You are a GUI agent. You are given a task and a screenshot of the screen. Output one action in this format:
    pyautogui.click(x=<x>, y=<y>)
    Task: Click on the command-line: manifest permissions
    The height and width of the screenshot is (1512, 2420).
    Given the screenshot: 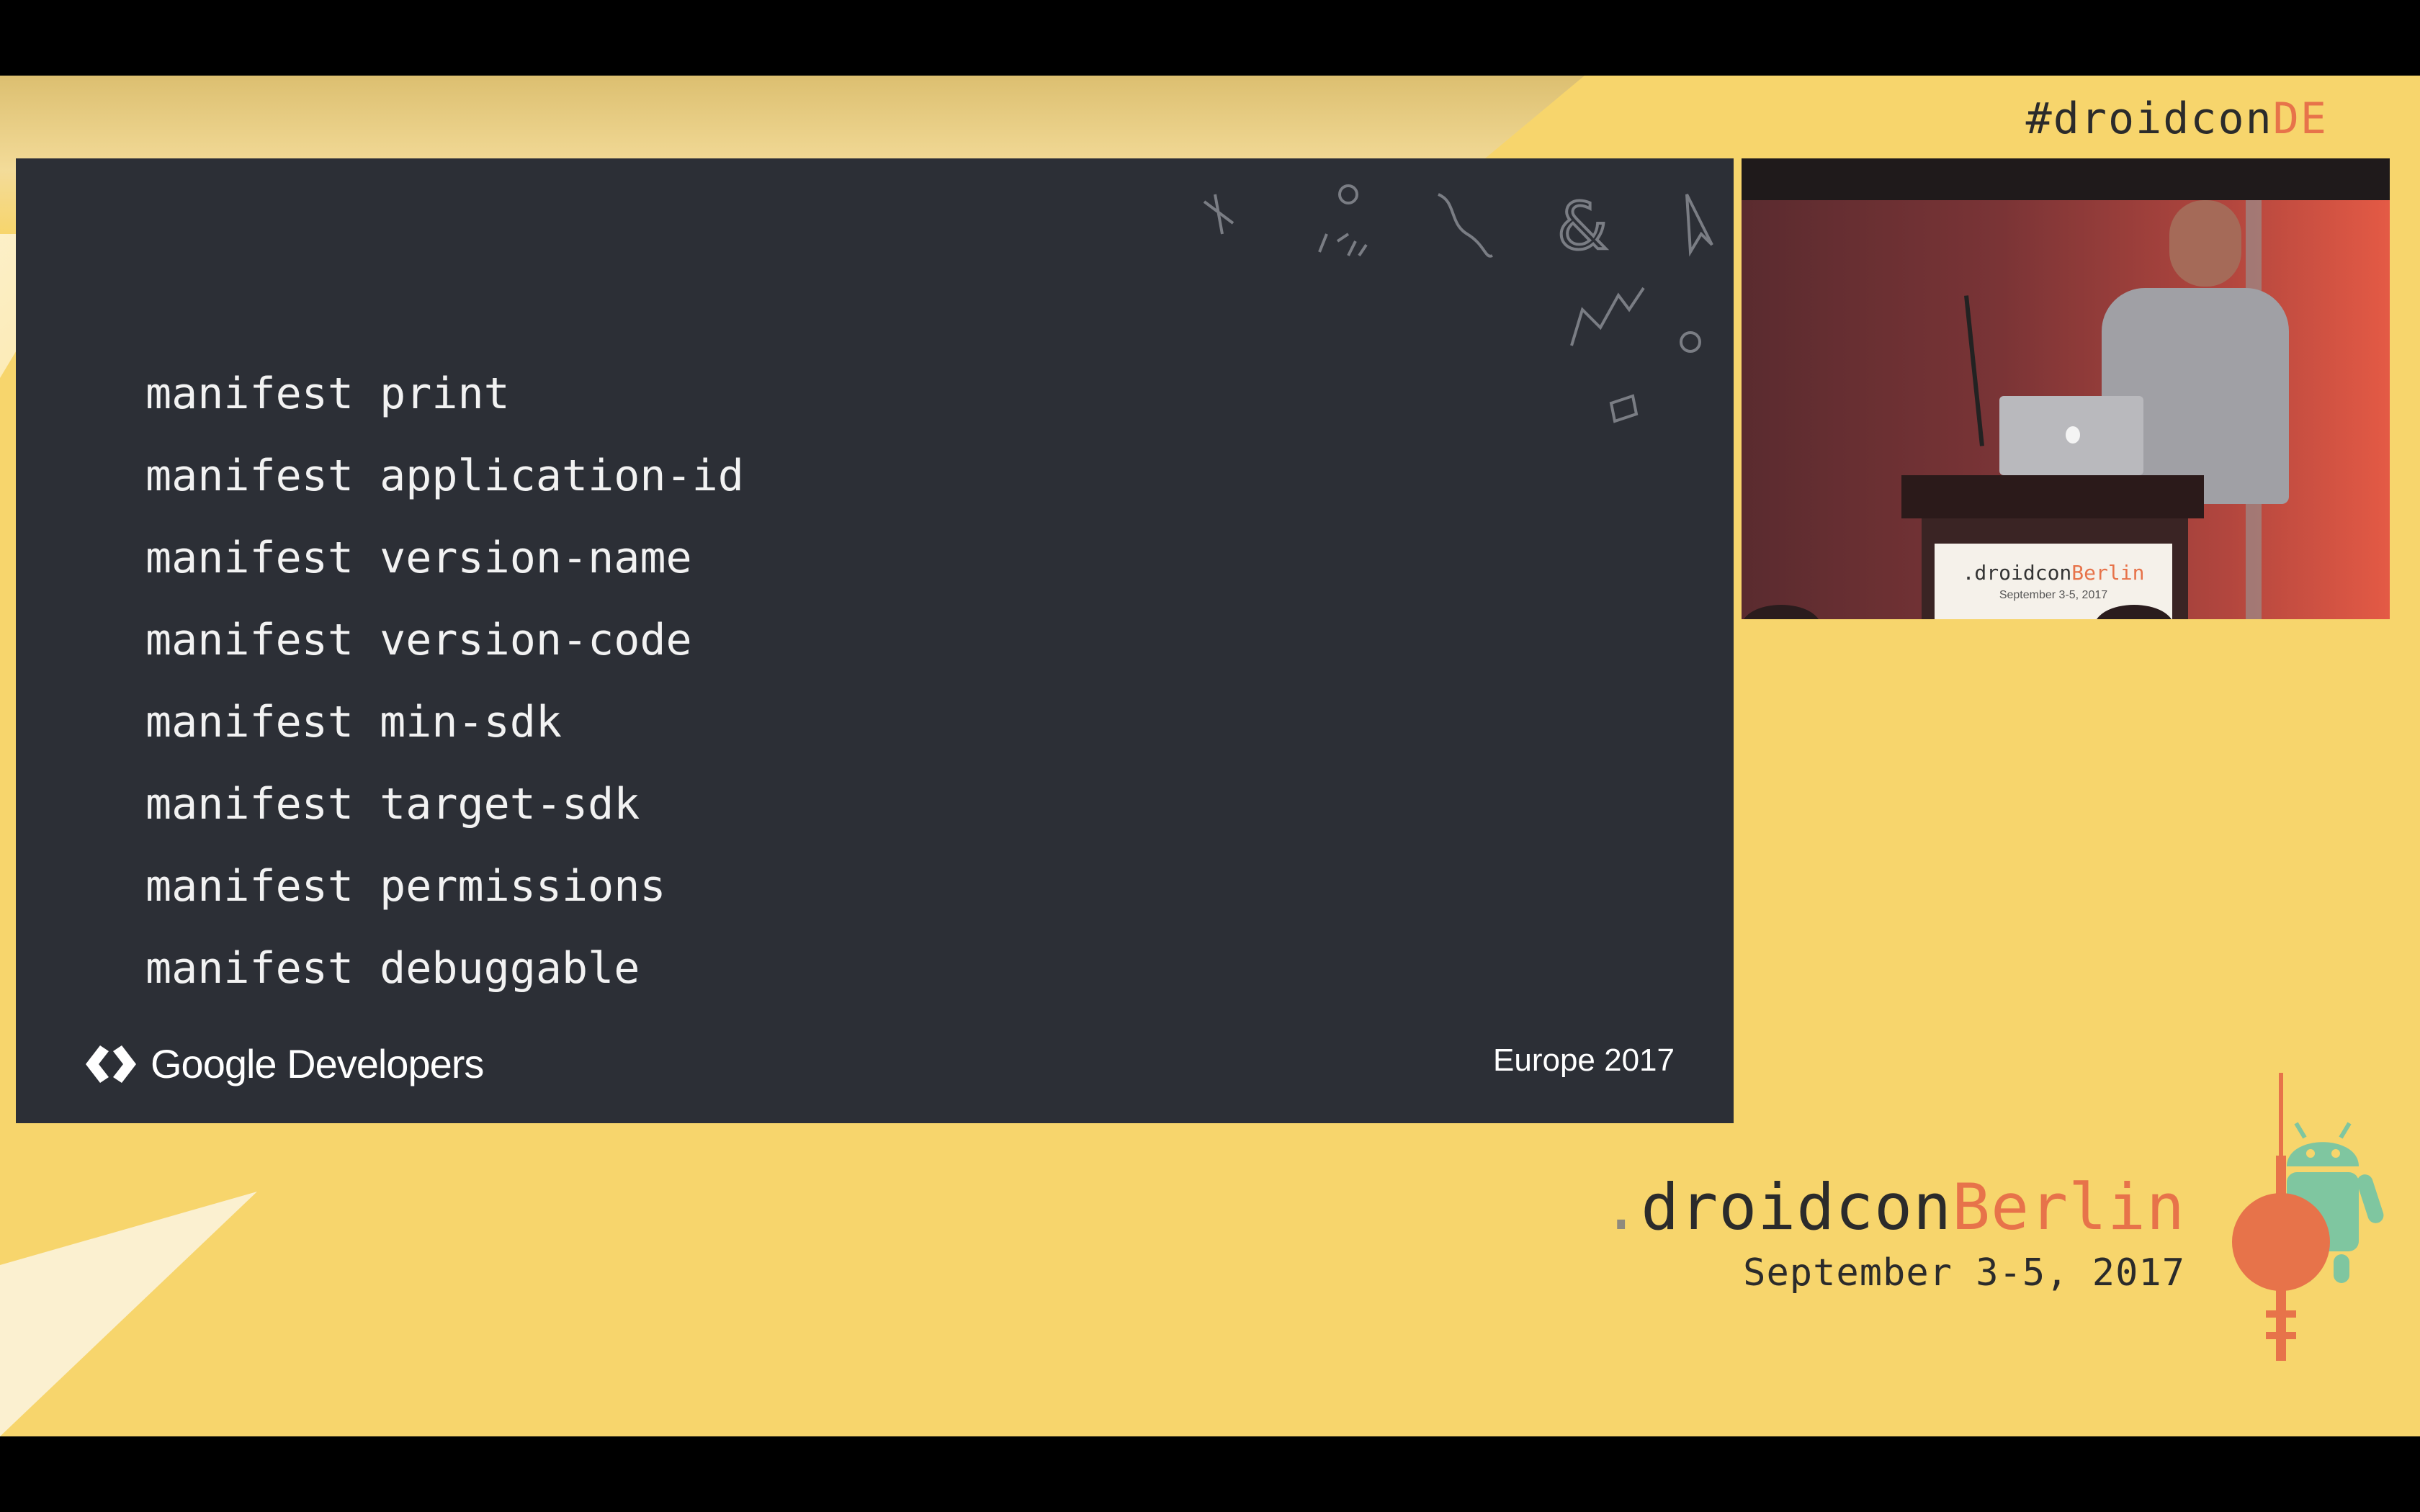 What is the action you would take?
    pyautogui.click(x=406, y=886)
    